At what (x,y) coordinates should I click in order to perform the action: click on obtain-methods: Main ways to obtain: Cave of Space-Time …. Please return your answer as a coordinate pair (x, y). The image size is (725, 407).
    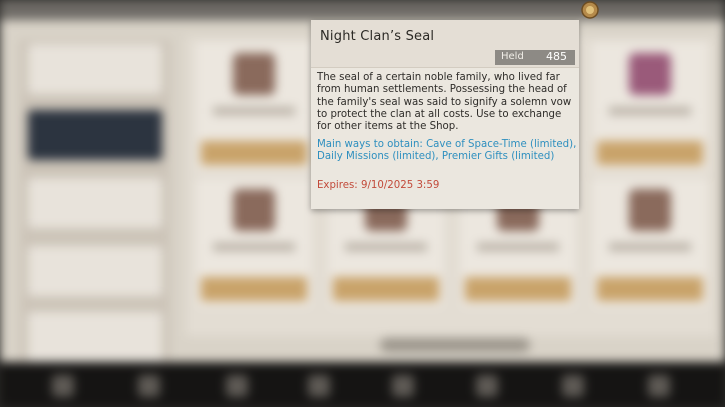
    Looking at the image, I should click on (447, 151).